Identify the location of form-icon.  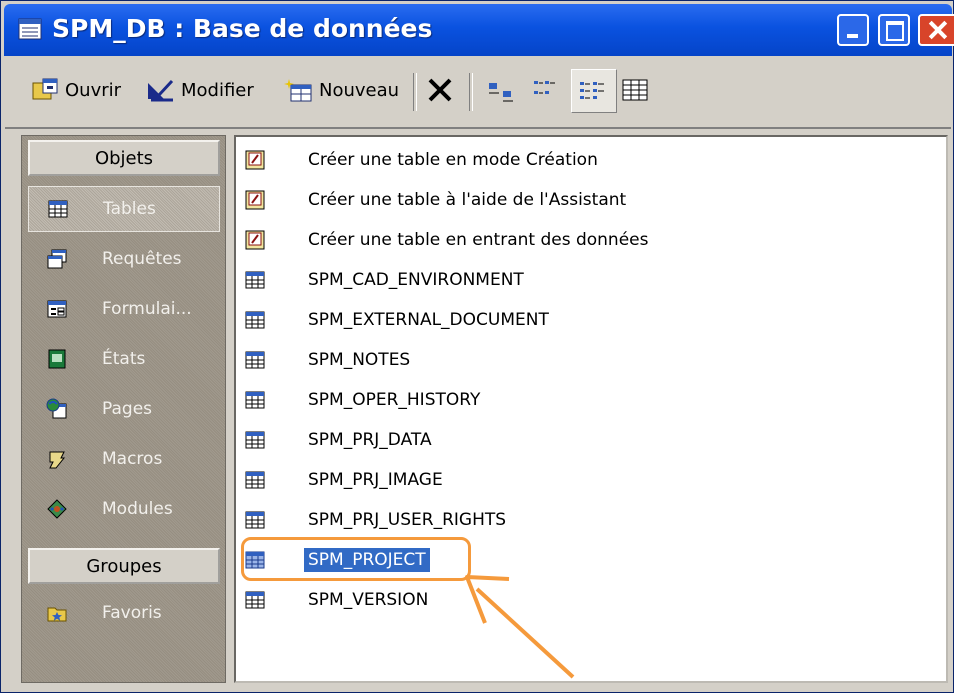
(57, 309).